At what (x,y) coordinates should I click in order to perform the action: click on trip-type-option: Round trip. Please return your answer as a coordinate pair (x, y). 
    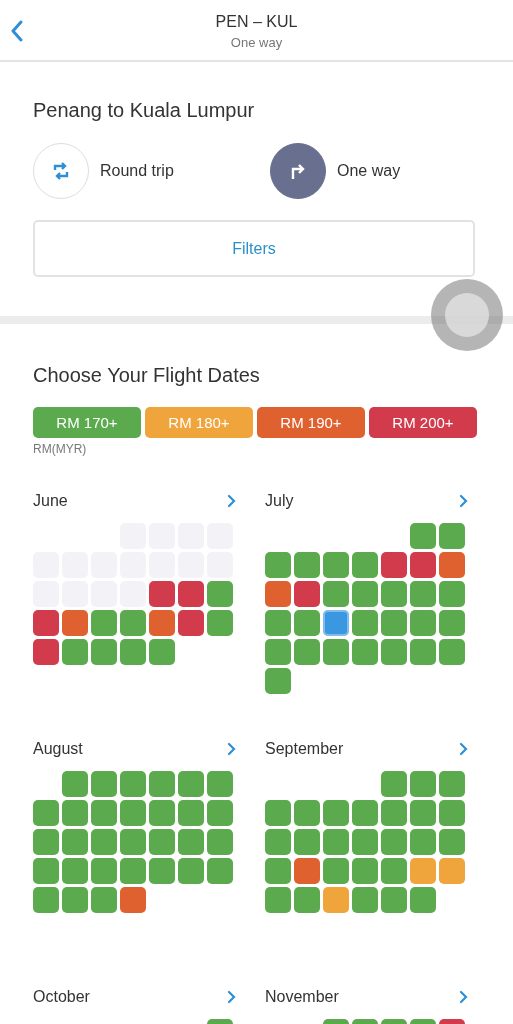
    Looking at the image, I should click on (137, 171).